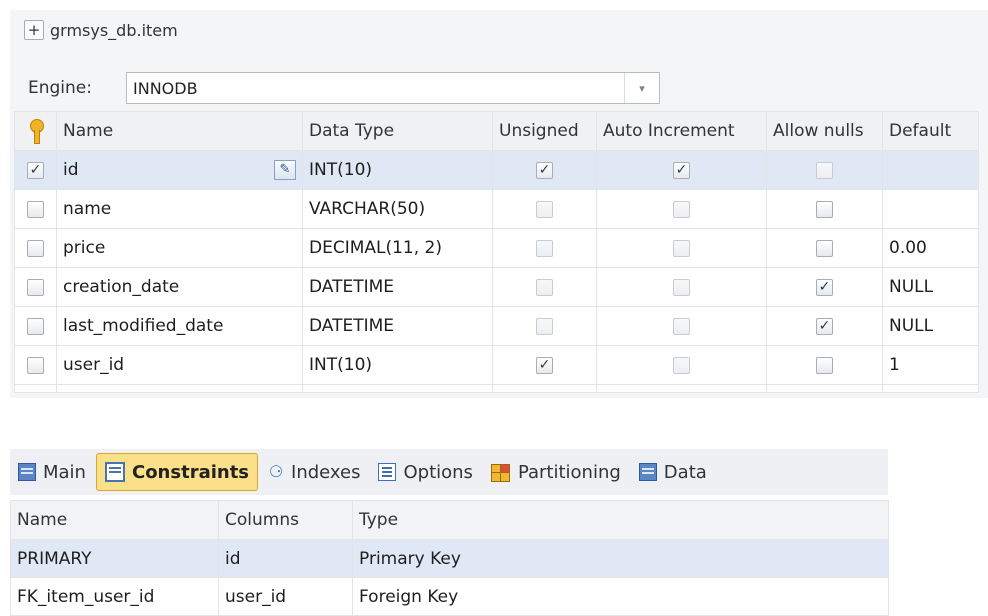 This screenshot has width=988, height=616. I want to click on table-row: ✓ id ✎ INT(10) ✓ ✓, so click(496, 170).